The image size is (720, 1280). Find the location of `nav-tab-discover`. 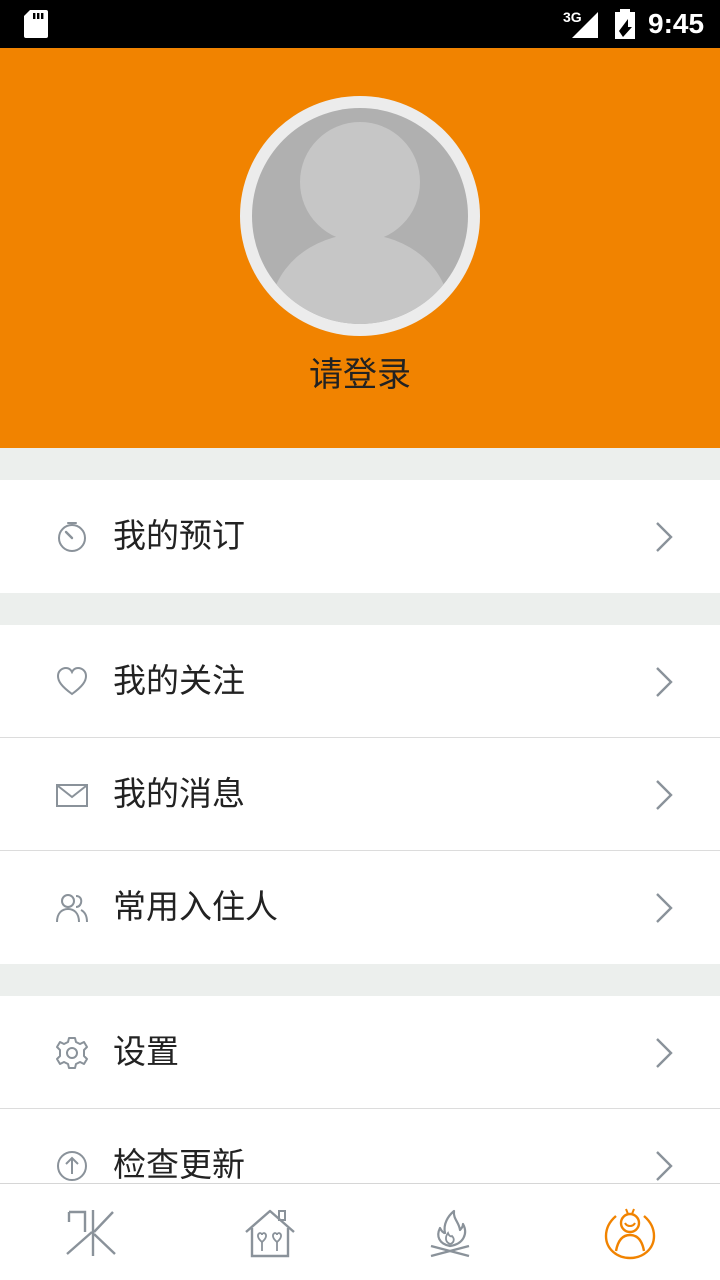

nav-tab-discover is located at coordinates (450, 1232).